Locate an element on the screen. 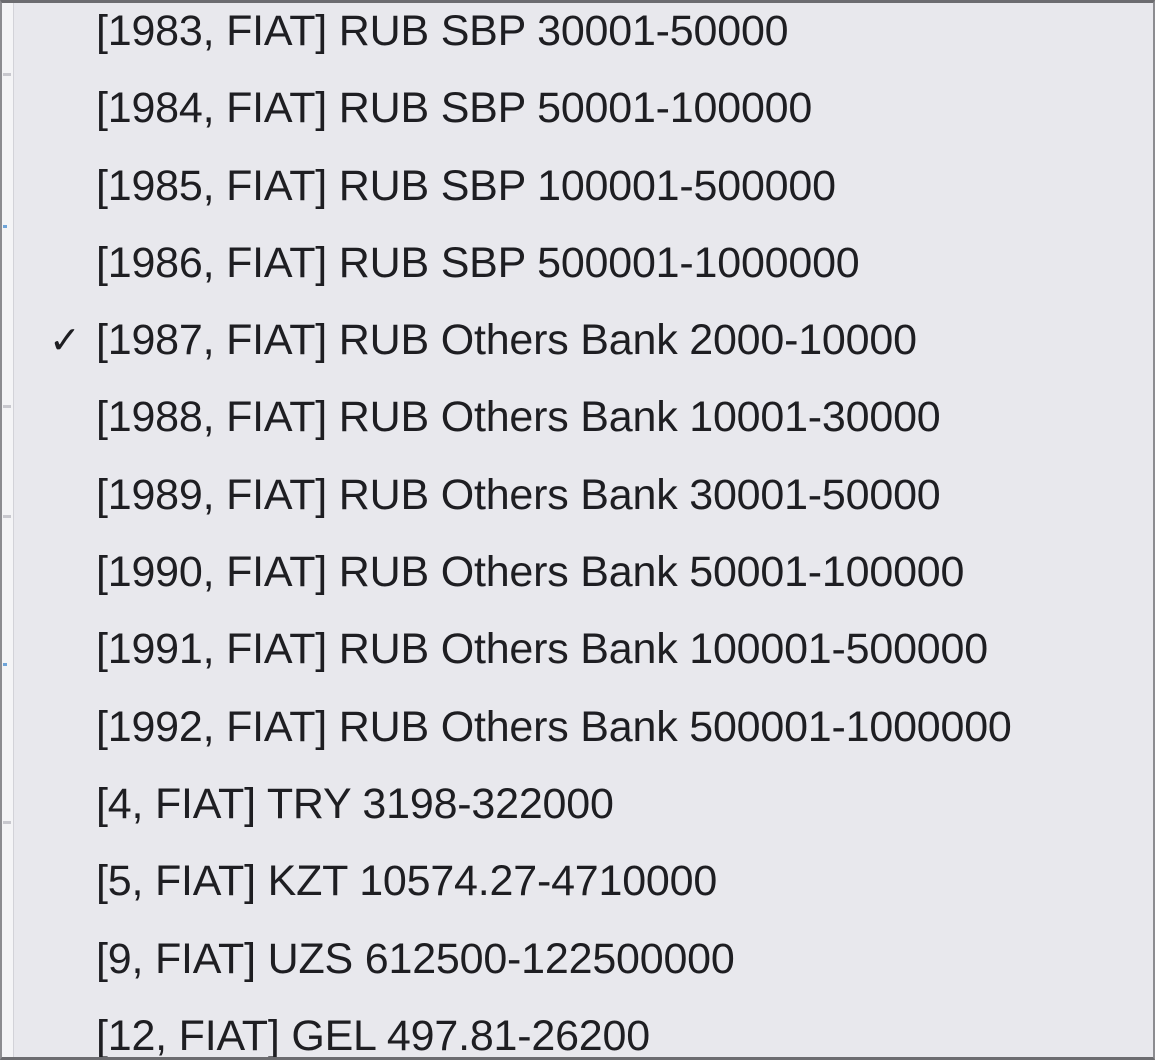 Image resolution: width=1155 pixels, height=1060 pixels. menu-option-label: [5, FIAT] KZT 10574.27-4710000 is located at coordinates (407, 881).